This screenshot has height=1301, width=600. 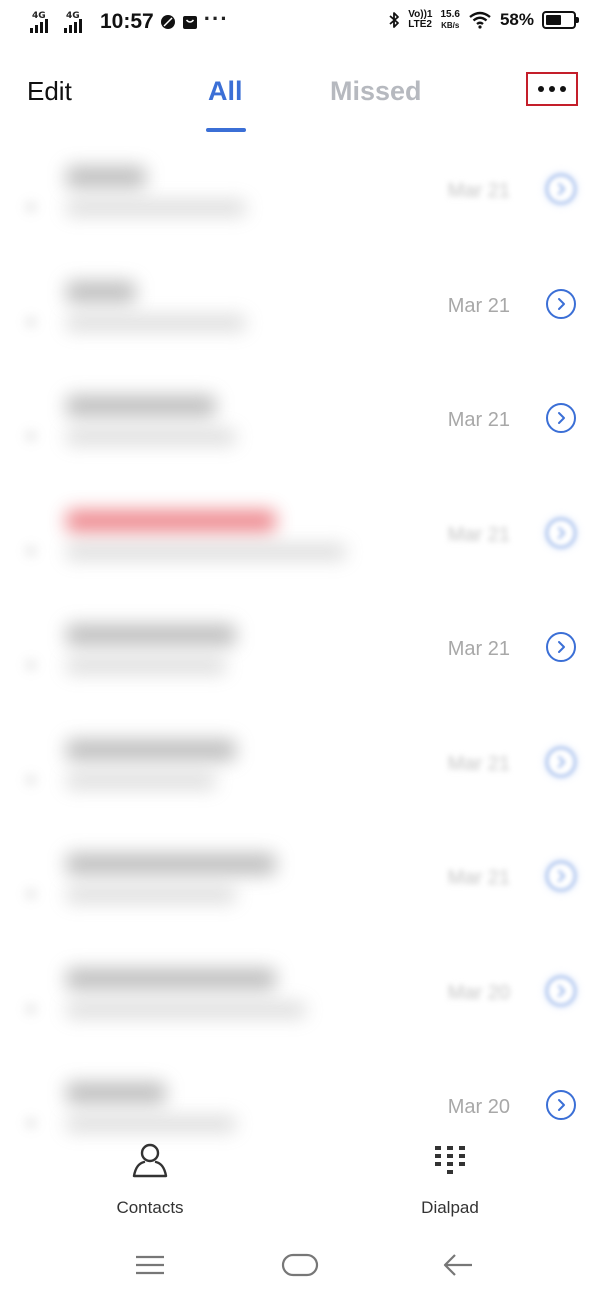 I want to click on signal-sim2-icon: 4G, so click(x=78, y=22).